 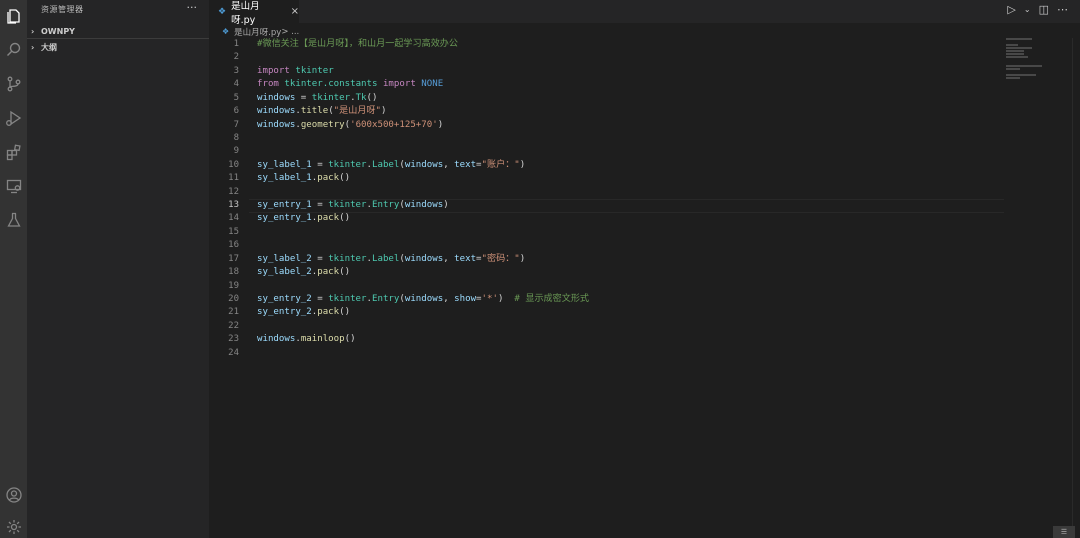 I want to click on code-token: sy_label_2, so click(x=284, y=258).